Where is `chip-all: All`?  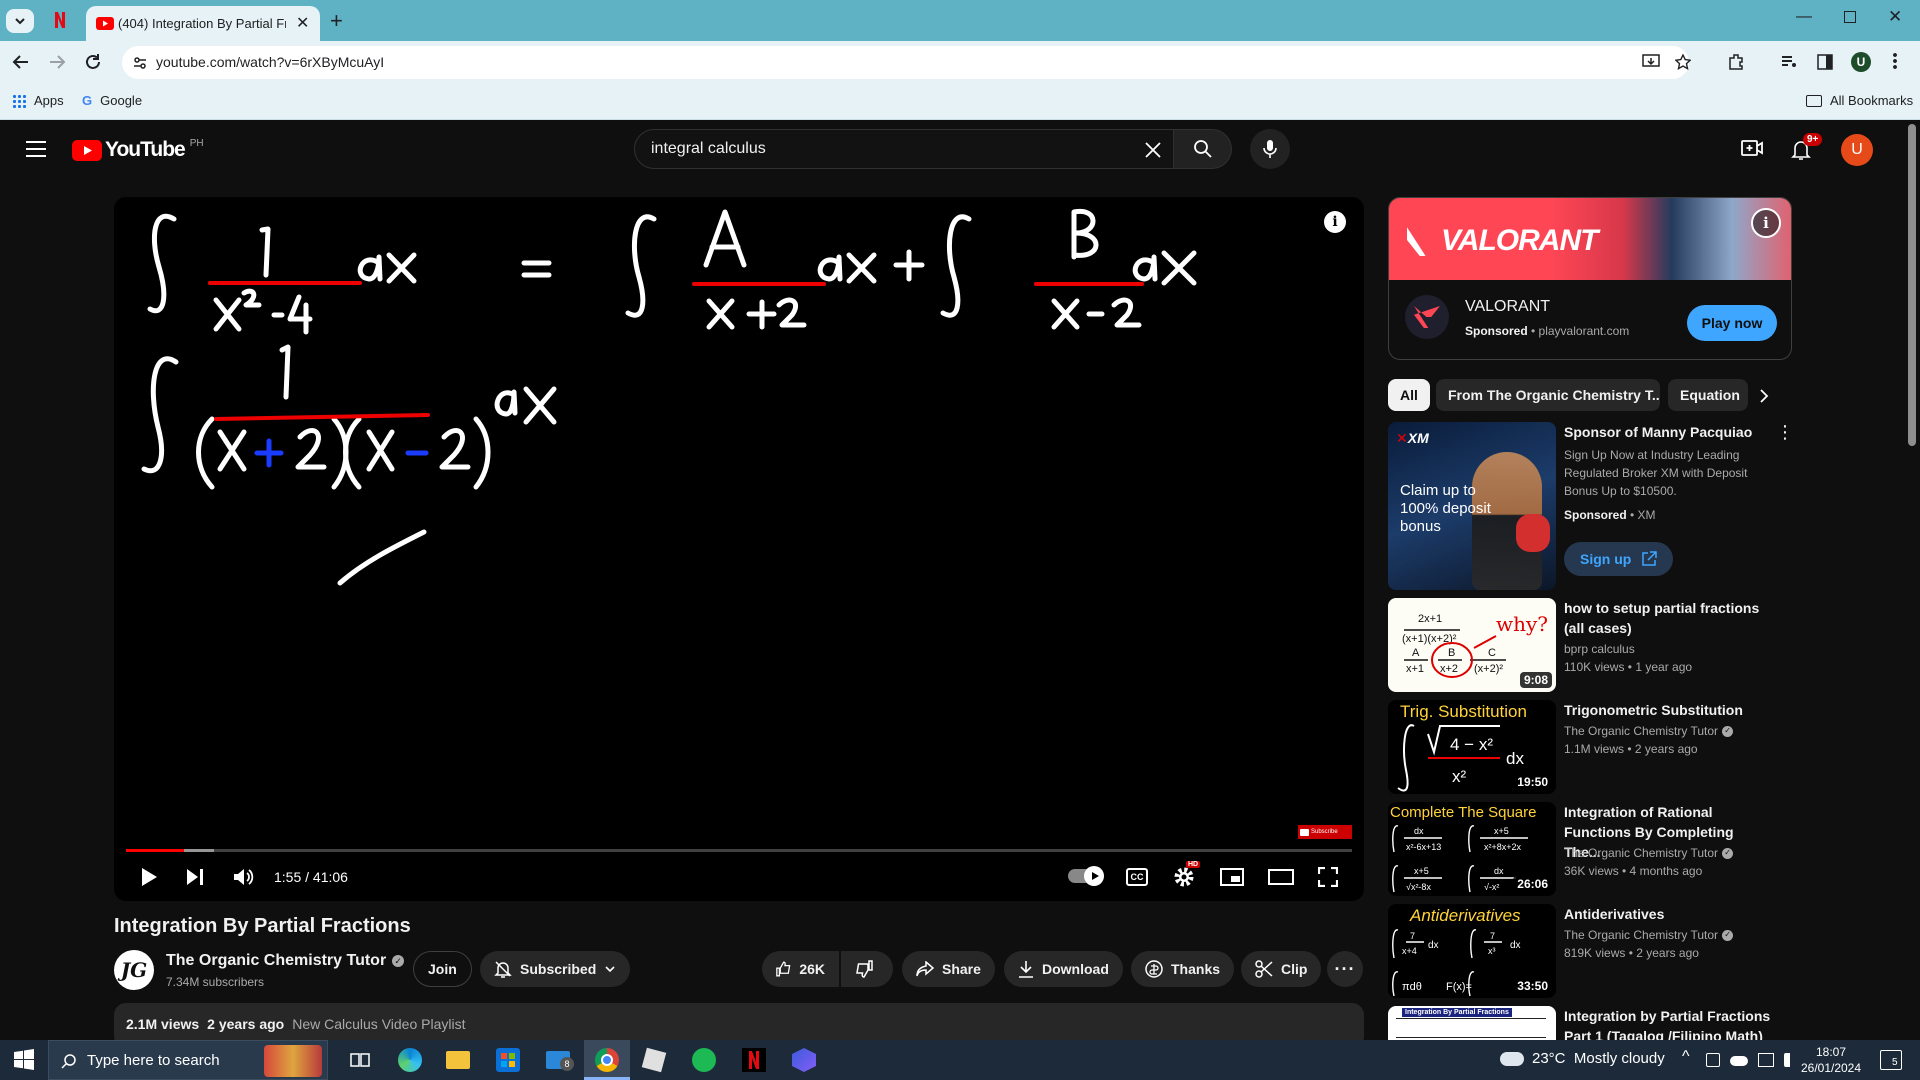 chip-all: All is located at coordinates (1409, 395).